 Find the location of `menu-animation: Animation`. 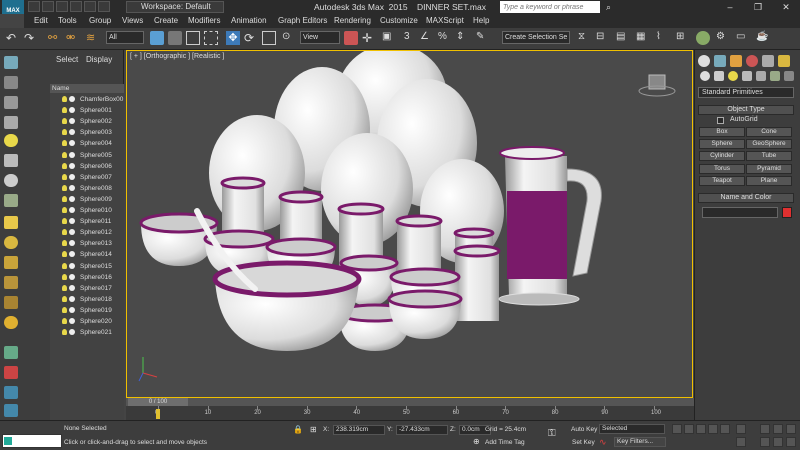

menu-animation: Animation is located at coordinates (249, 21).